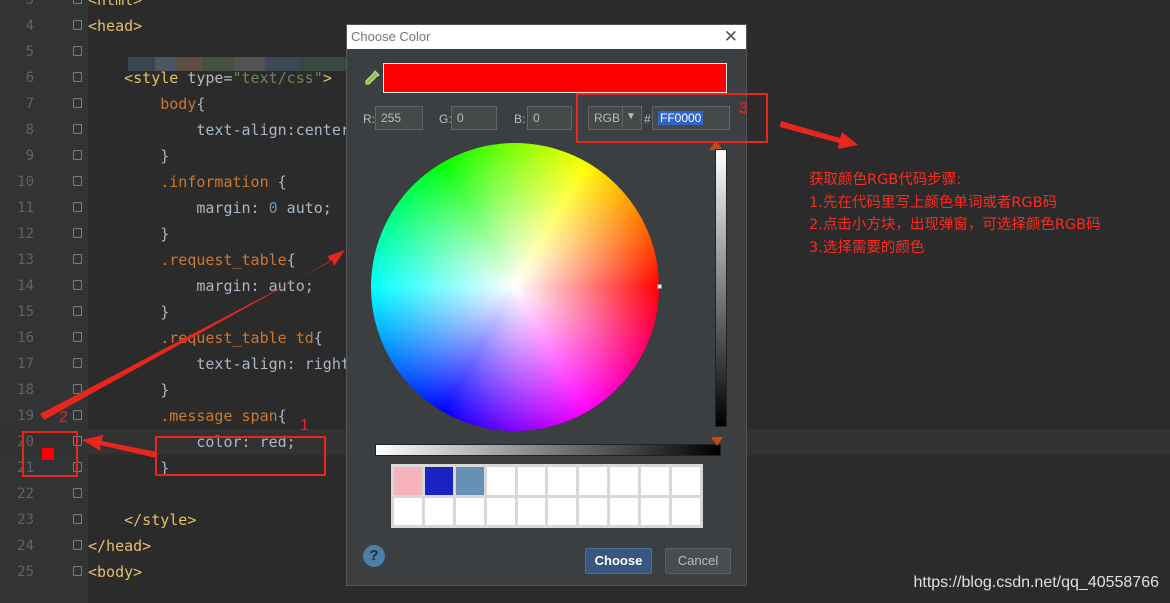 The height and width of the screenshot is (603, 1170). What do you see at coordinates (549, 118) in the screenshot?
I see `blue-input: 0` at bounding box center [549, 118].